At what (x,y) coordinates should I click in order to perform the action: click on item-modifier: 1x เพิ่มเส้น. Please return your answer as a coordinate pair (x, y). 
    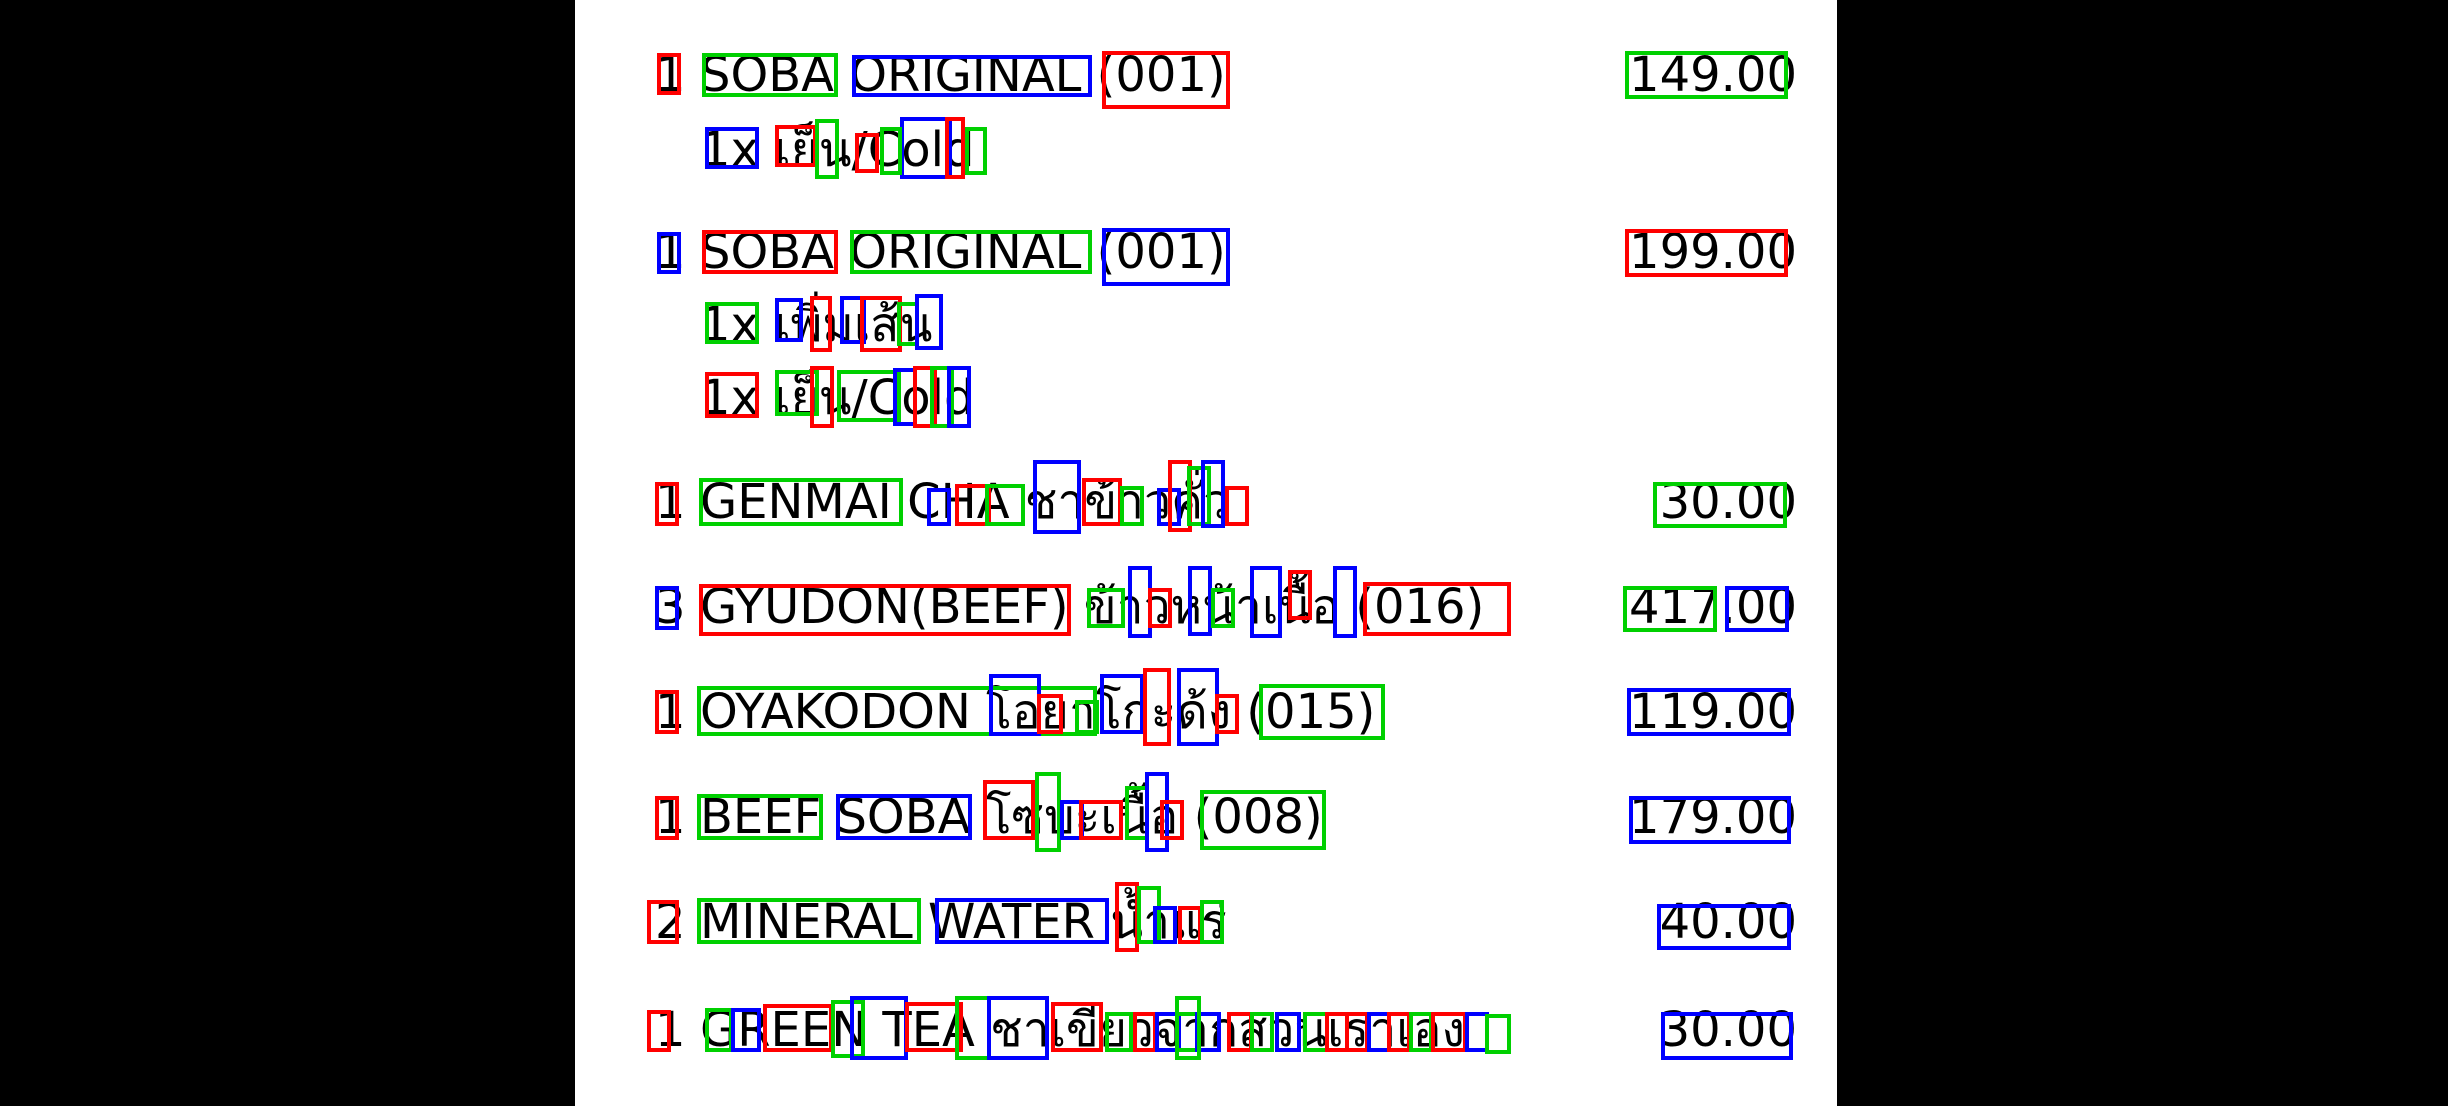
    Looking at the image, I should click on (1206, 330).